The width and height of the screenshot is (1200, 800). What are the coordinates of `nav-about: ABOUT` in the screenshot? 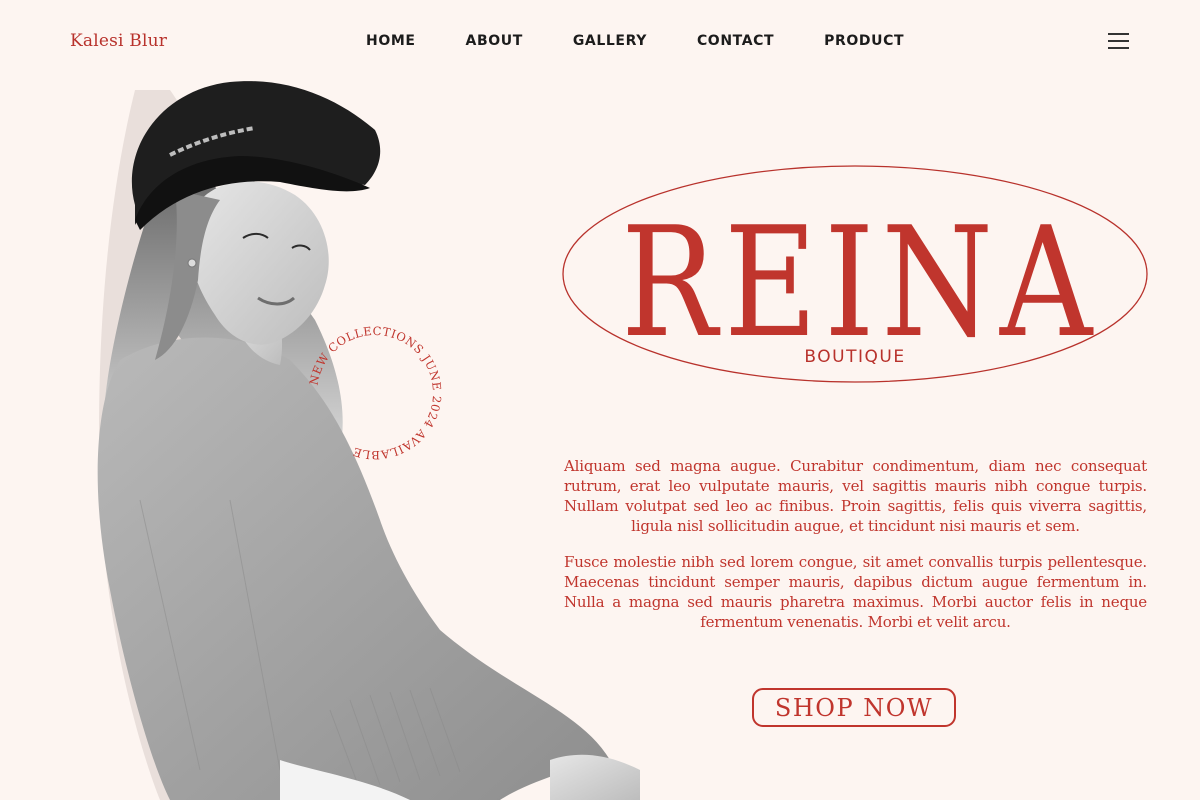 It's located at (494, 41).